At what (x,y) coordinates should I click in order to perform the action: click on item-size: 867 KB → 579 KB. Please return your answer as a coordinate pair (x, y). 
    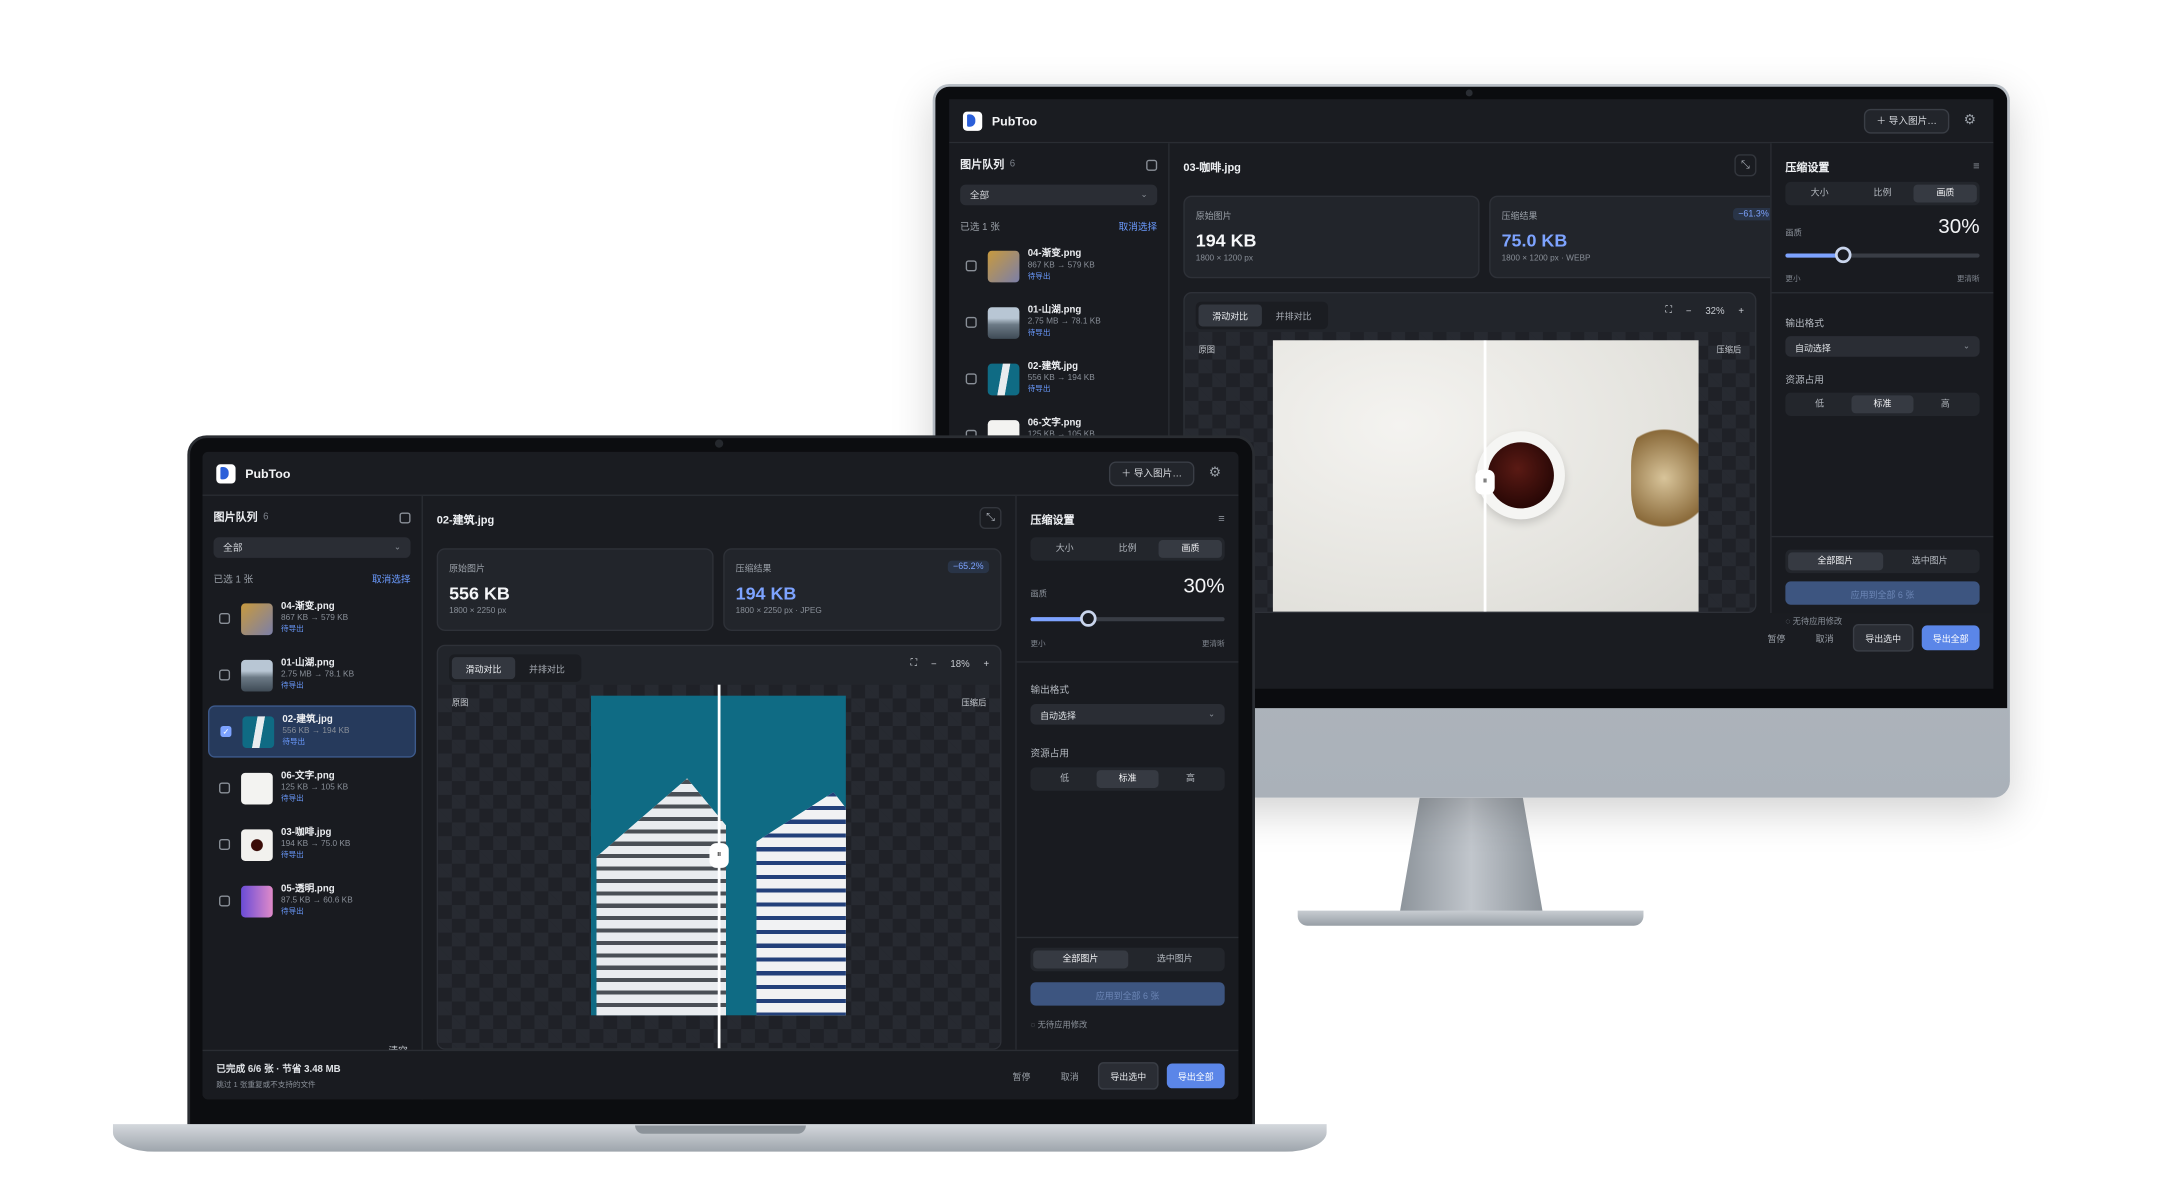
    Looking at the image, I should click on (1061, 266).